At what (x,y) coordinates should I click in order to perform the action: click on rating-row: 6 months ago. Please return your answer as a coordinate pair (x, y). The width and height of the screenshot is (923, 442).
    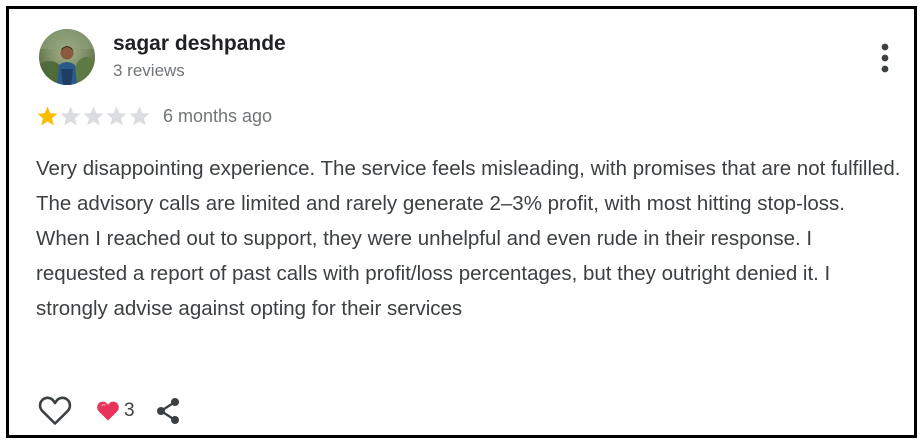
    Looking at the image, I should click on (154, 116).